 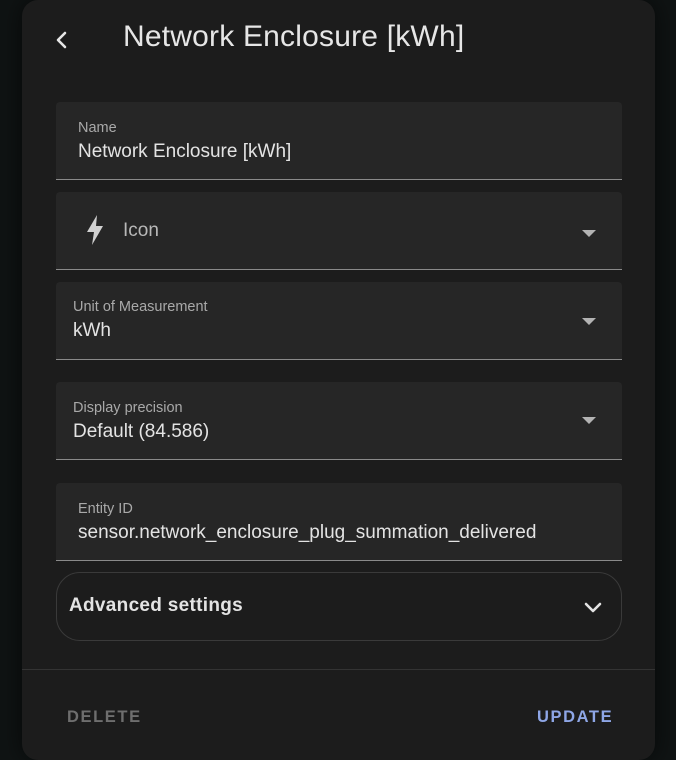 I want to click on icon-picker: Icon, so click(x=339, y=231).